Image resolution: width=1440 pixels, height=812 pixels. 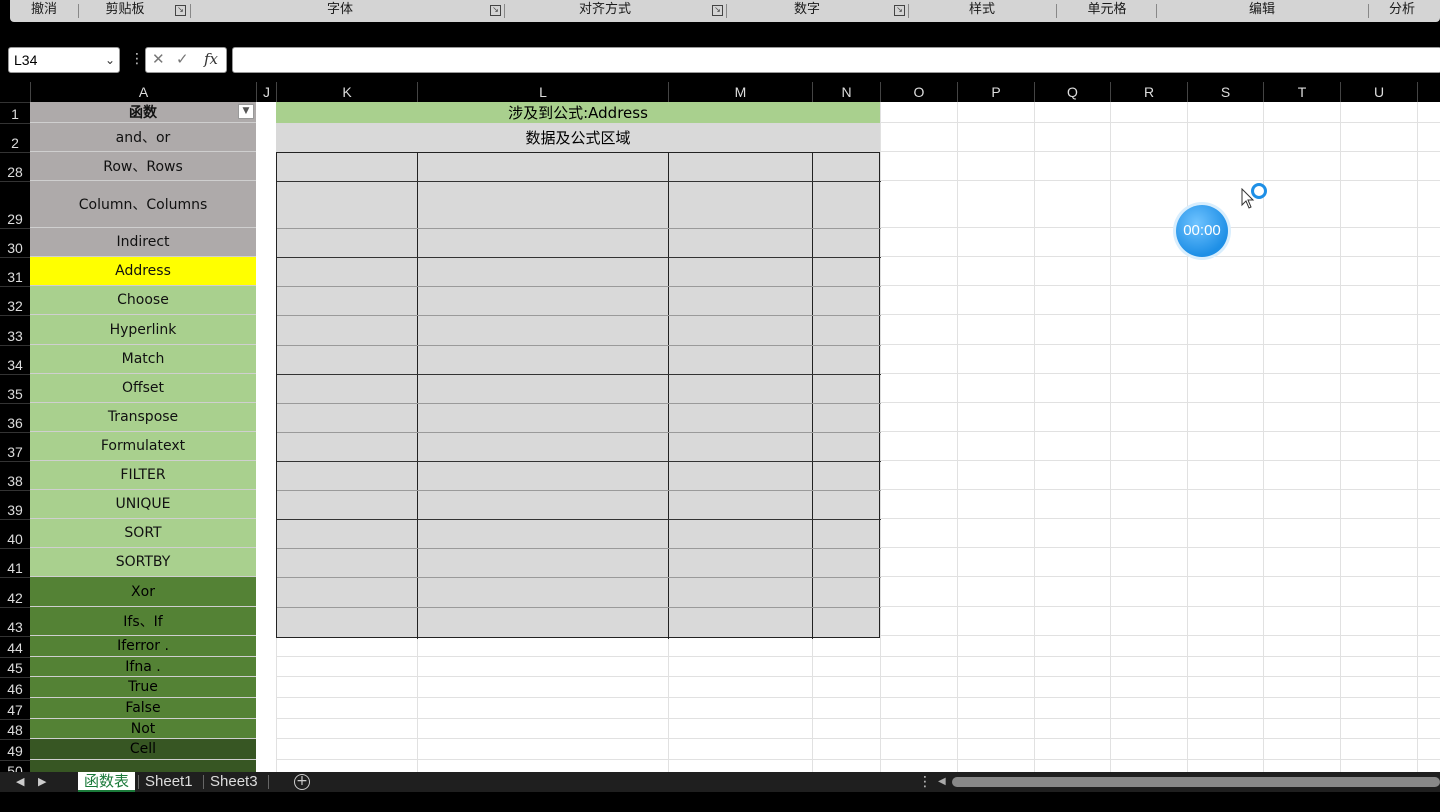 What do you see at coordinates (15, 562) in the screenshot?
I see `row-header-41: 41` at bounding box center [15, 562].